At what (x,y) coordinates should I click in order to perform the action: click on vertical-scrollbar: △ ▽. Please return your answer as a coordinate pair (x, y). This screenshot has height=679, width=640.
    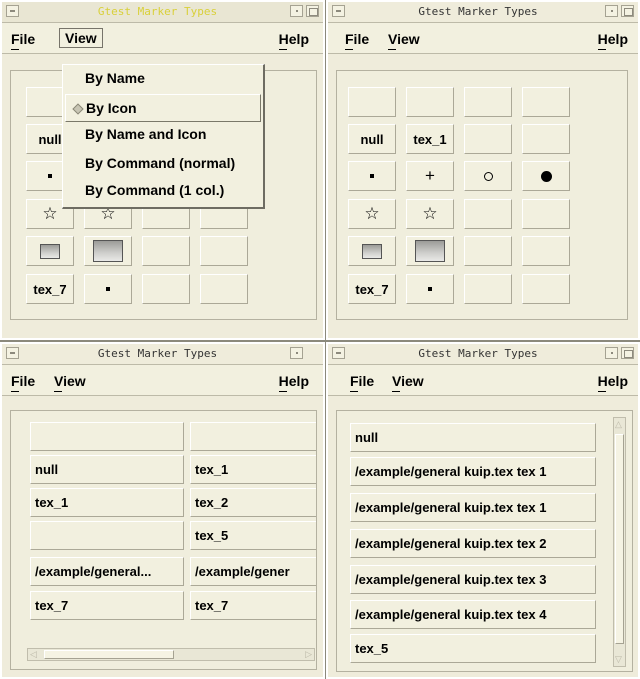
    Looking at the image, I should click on (619, 542).